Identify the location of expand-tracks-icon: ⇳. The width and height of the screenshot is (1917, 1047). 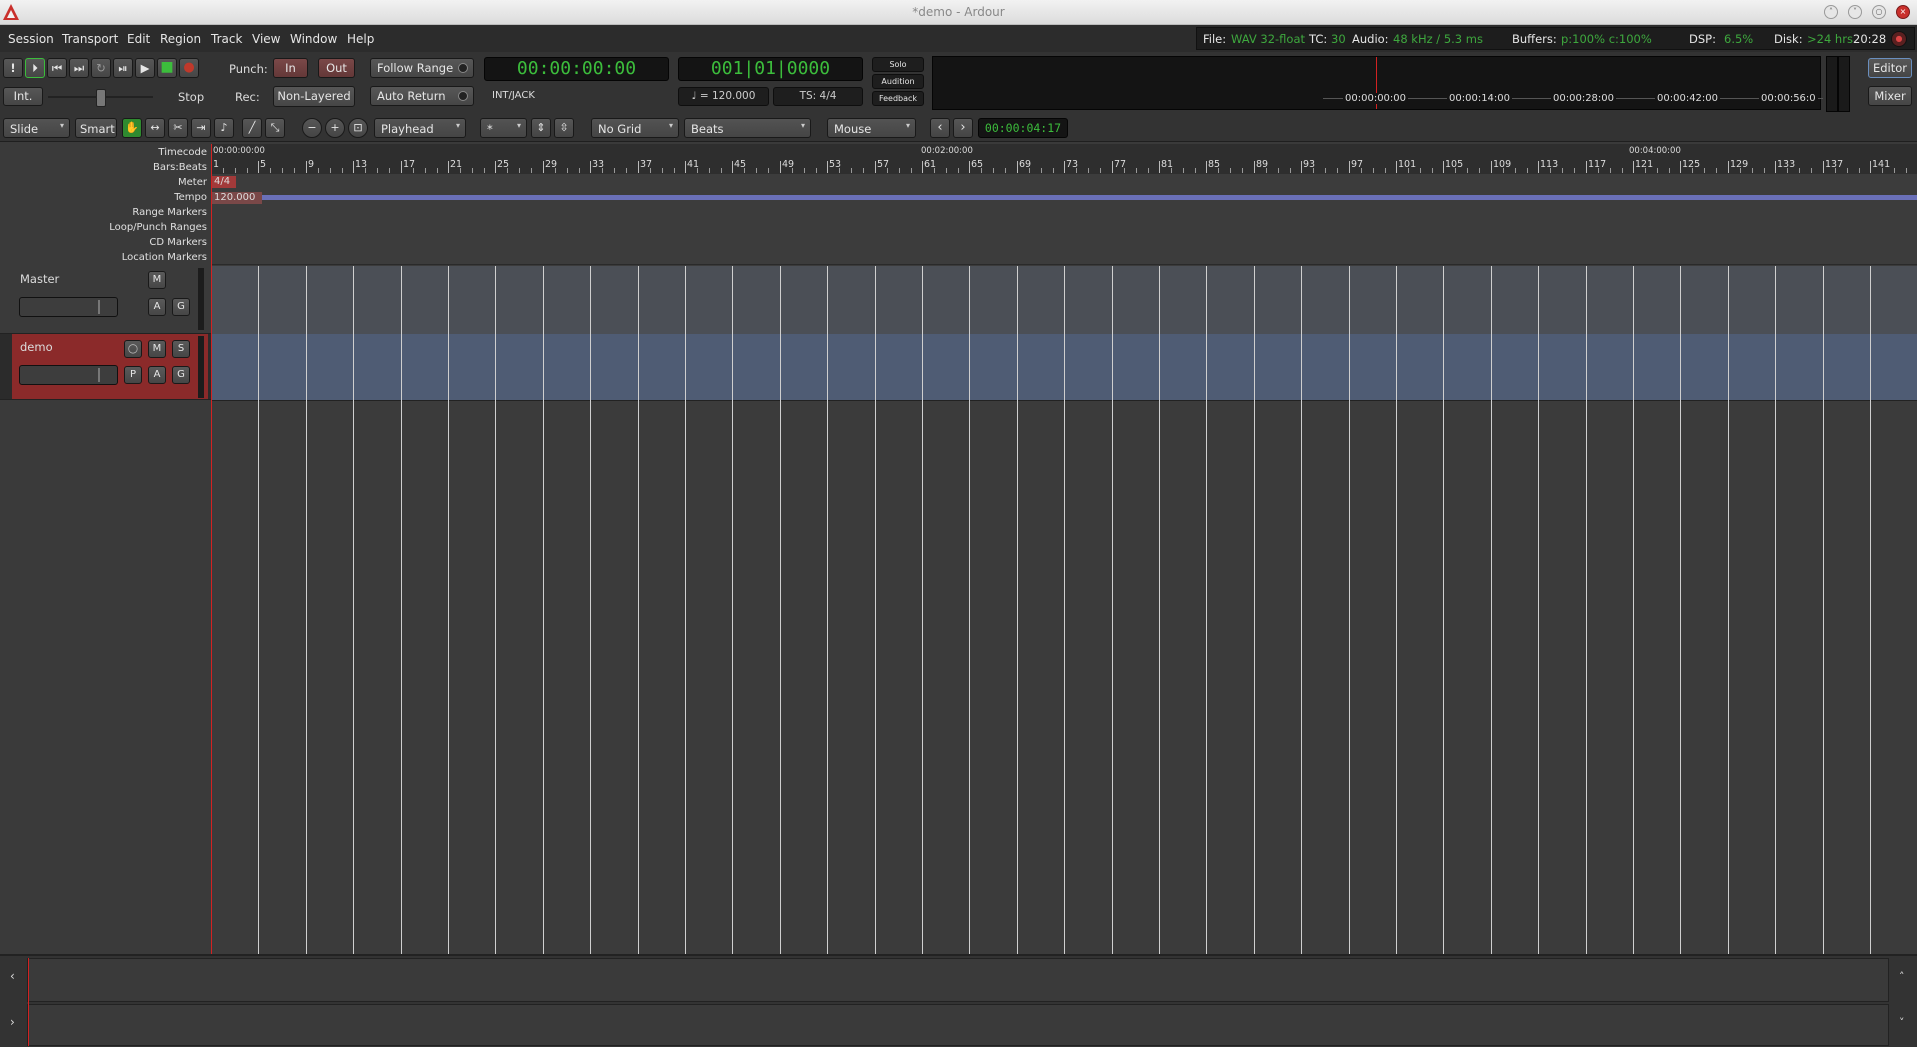
(564, 128).